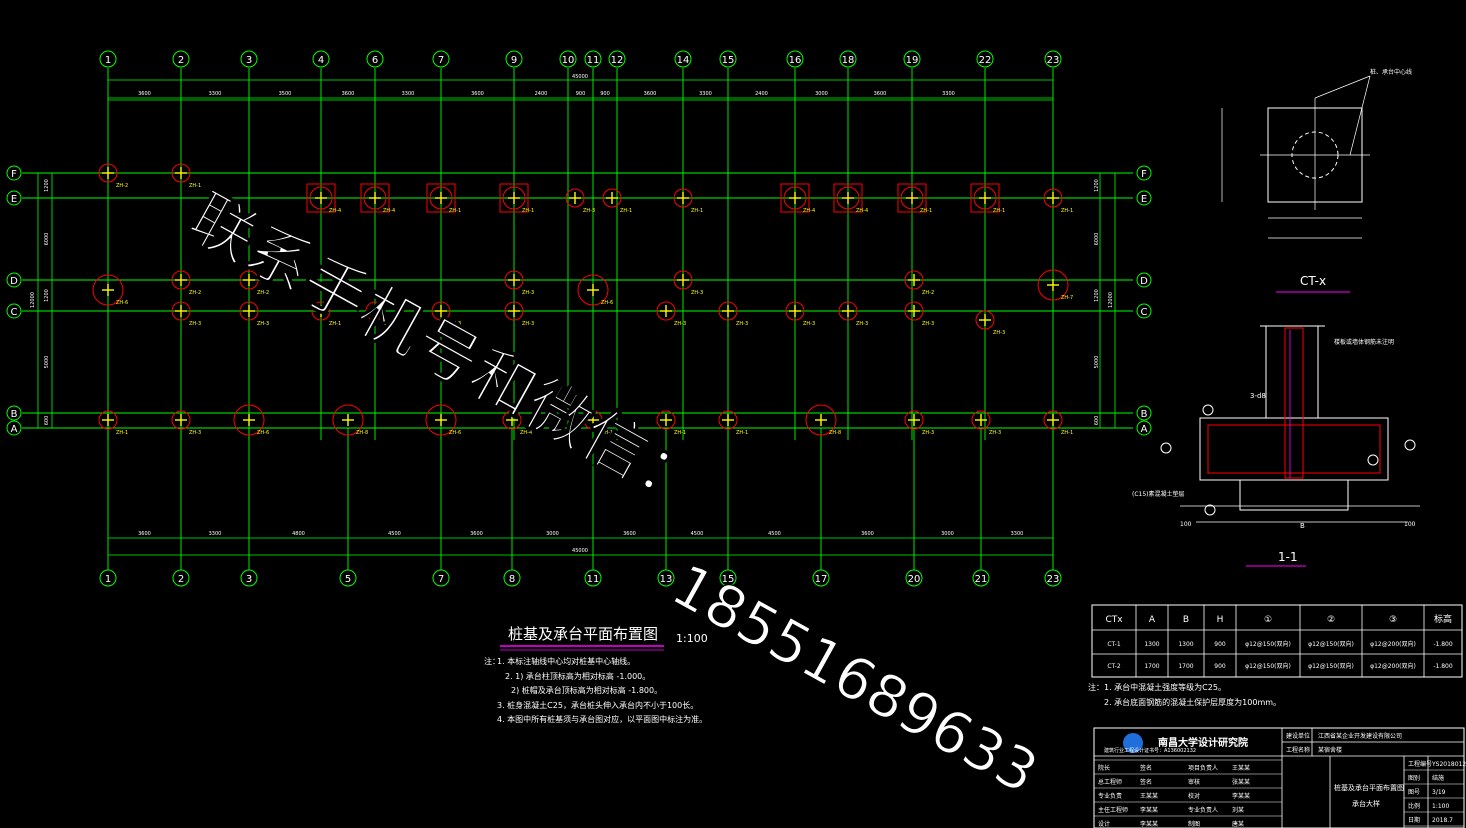 This screenshot has width=1466, height=828. What do you see at coordinates (144, 534) in the screenshot?
I see `bottom-dim-0: 3600` at bounding box center [144, 534].